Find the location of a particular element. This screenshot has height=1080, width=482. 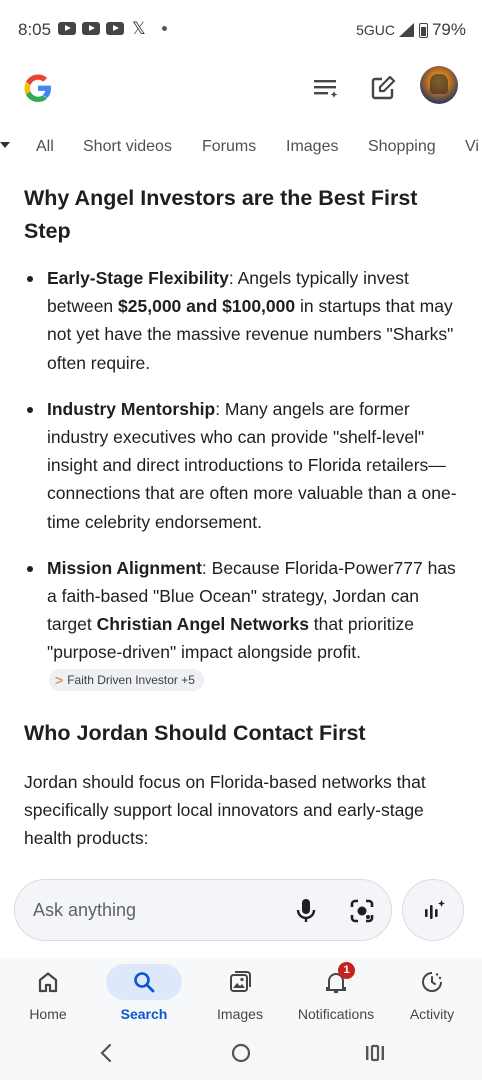

system-navigation-bar is located at coordinates (241, 1055).